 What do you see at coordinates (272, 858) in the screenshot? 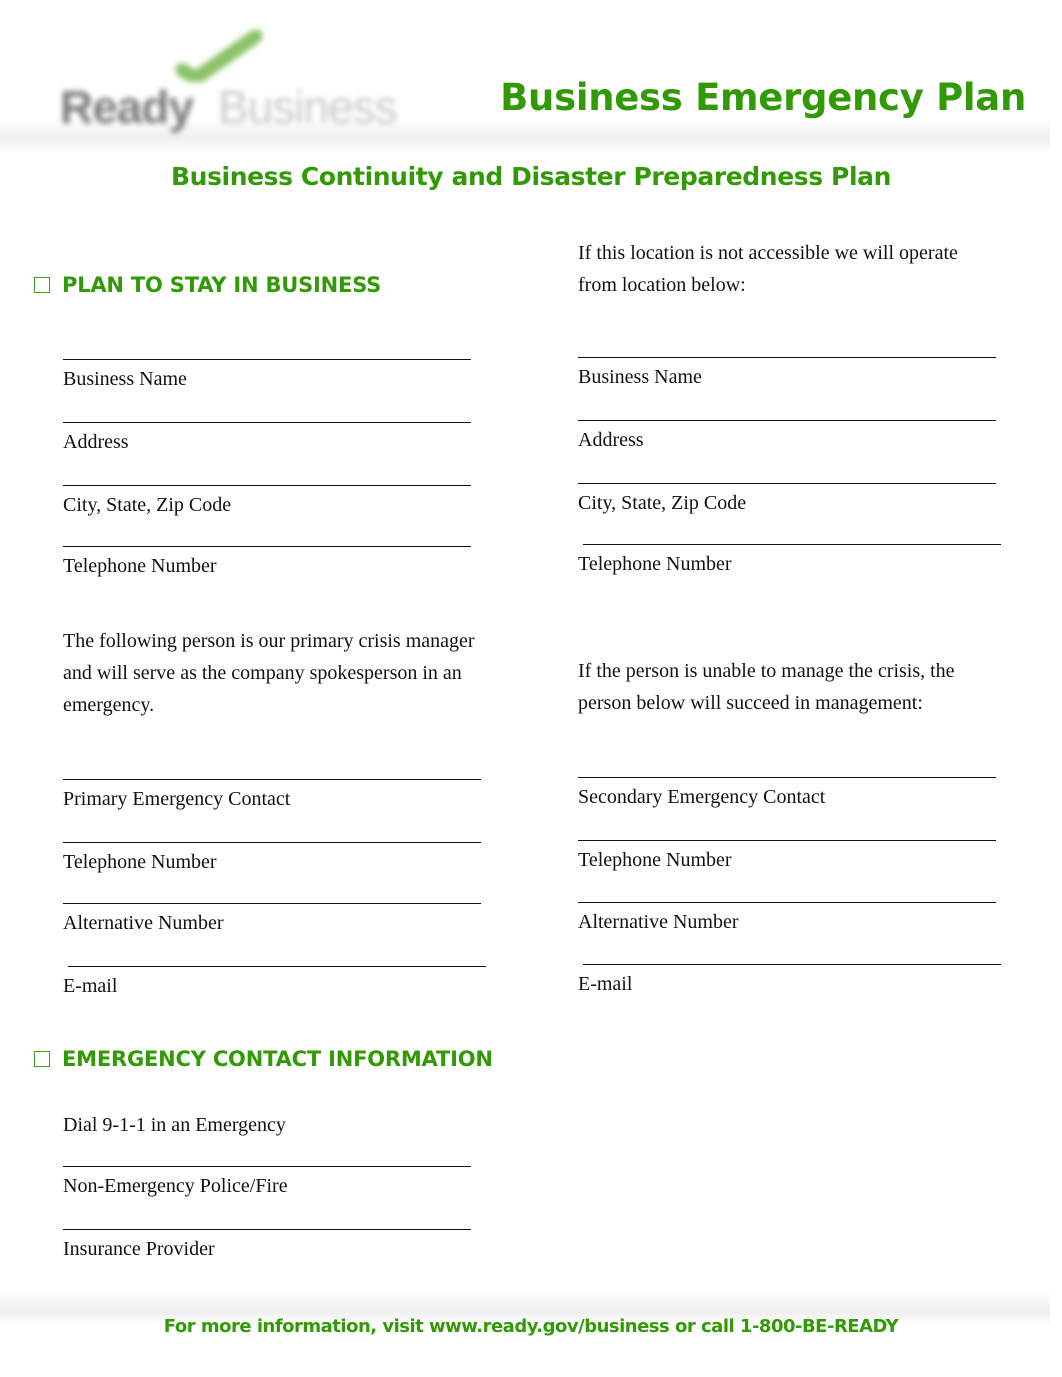
I see `field-primary-contact-telephone: Telephone Number` at bounding box center [272, 858].